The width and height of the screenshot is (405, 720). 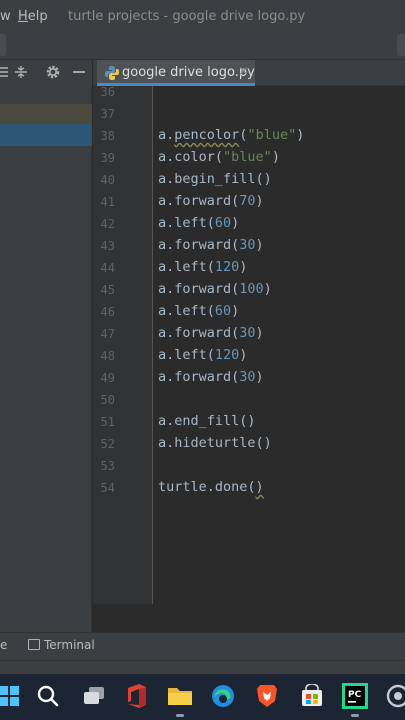 I want to click on line-number: 45, so click(x=107, y=290).